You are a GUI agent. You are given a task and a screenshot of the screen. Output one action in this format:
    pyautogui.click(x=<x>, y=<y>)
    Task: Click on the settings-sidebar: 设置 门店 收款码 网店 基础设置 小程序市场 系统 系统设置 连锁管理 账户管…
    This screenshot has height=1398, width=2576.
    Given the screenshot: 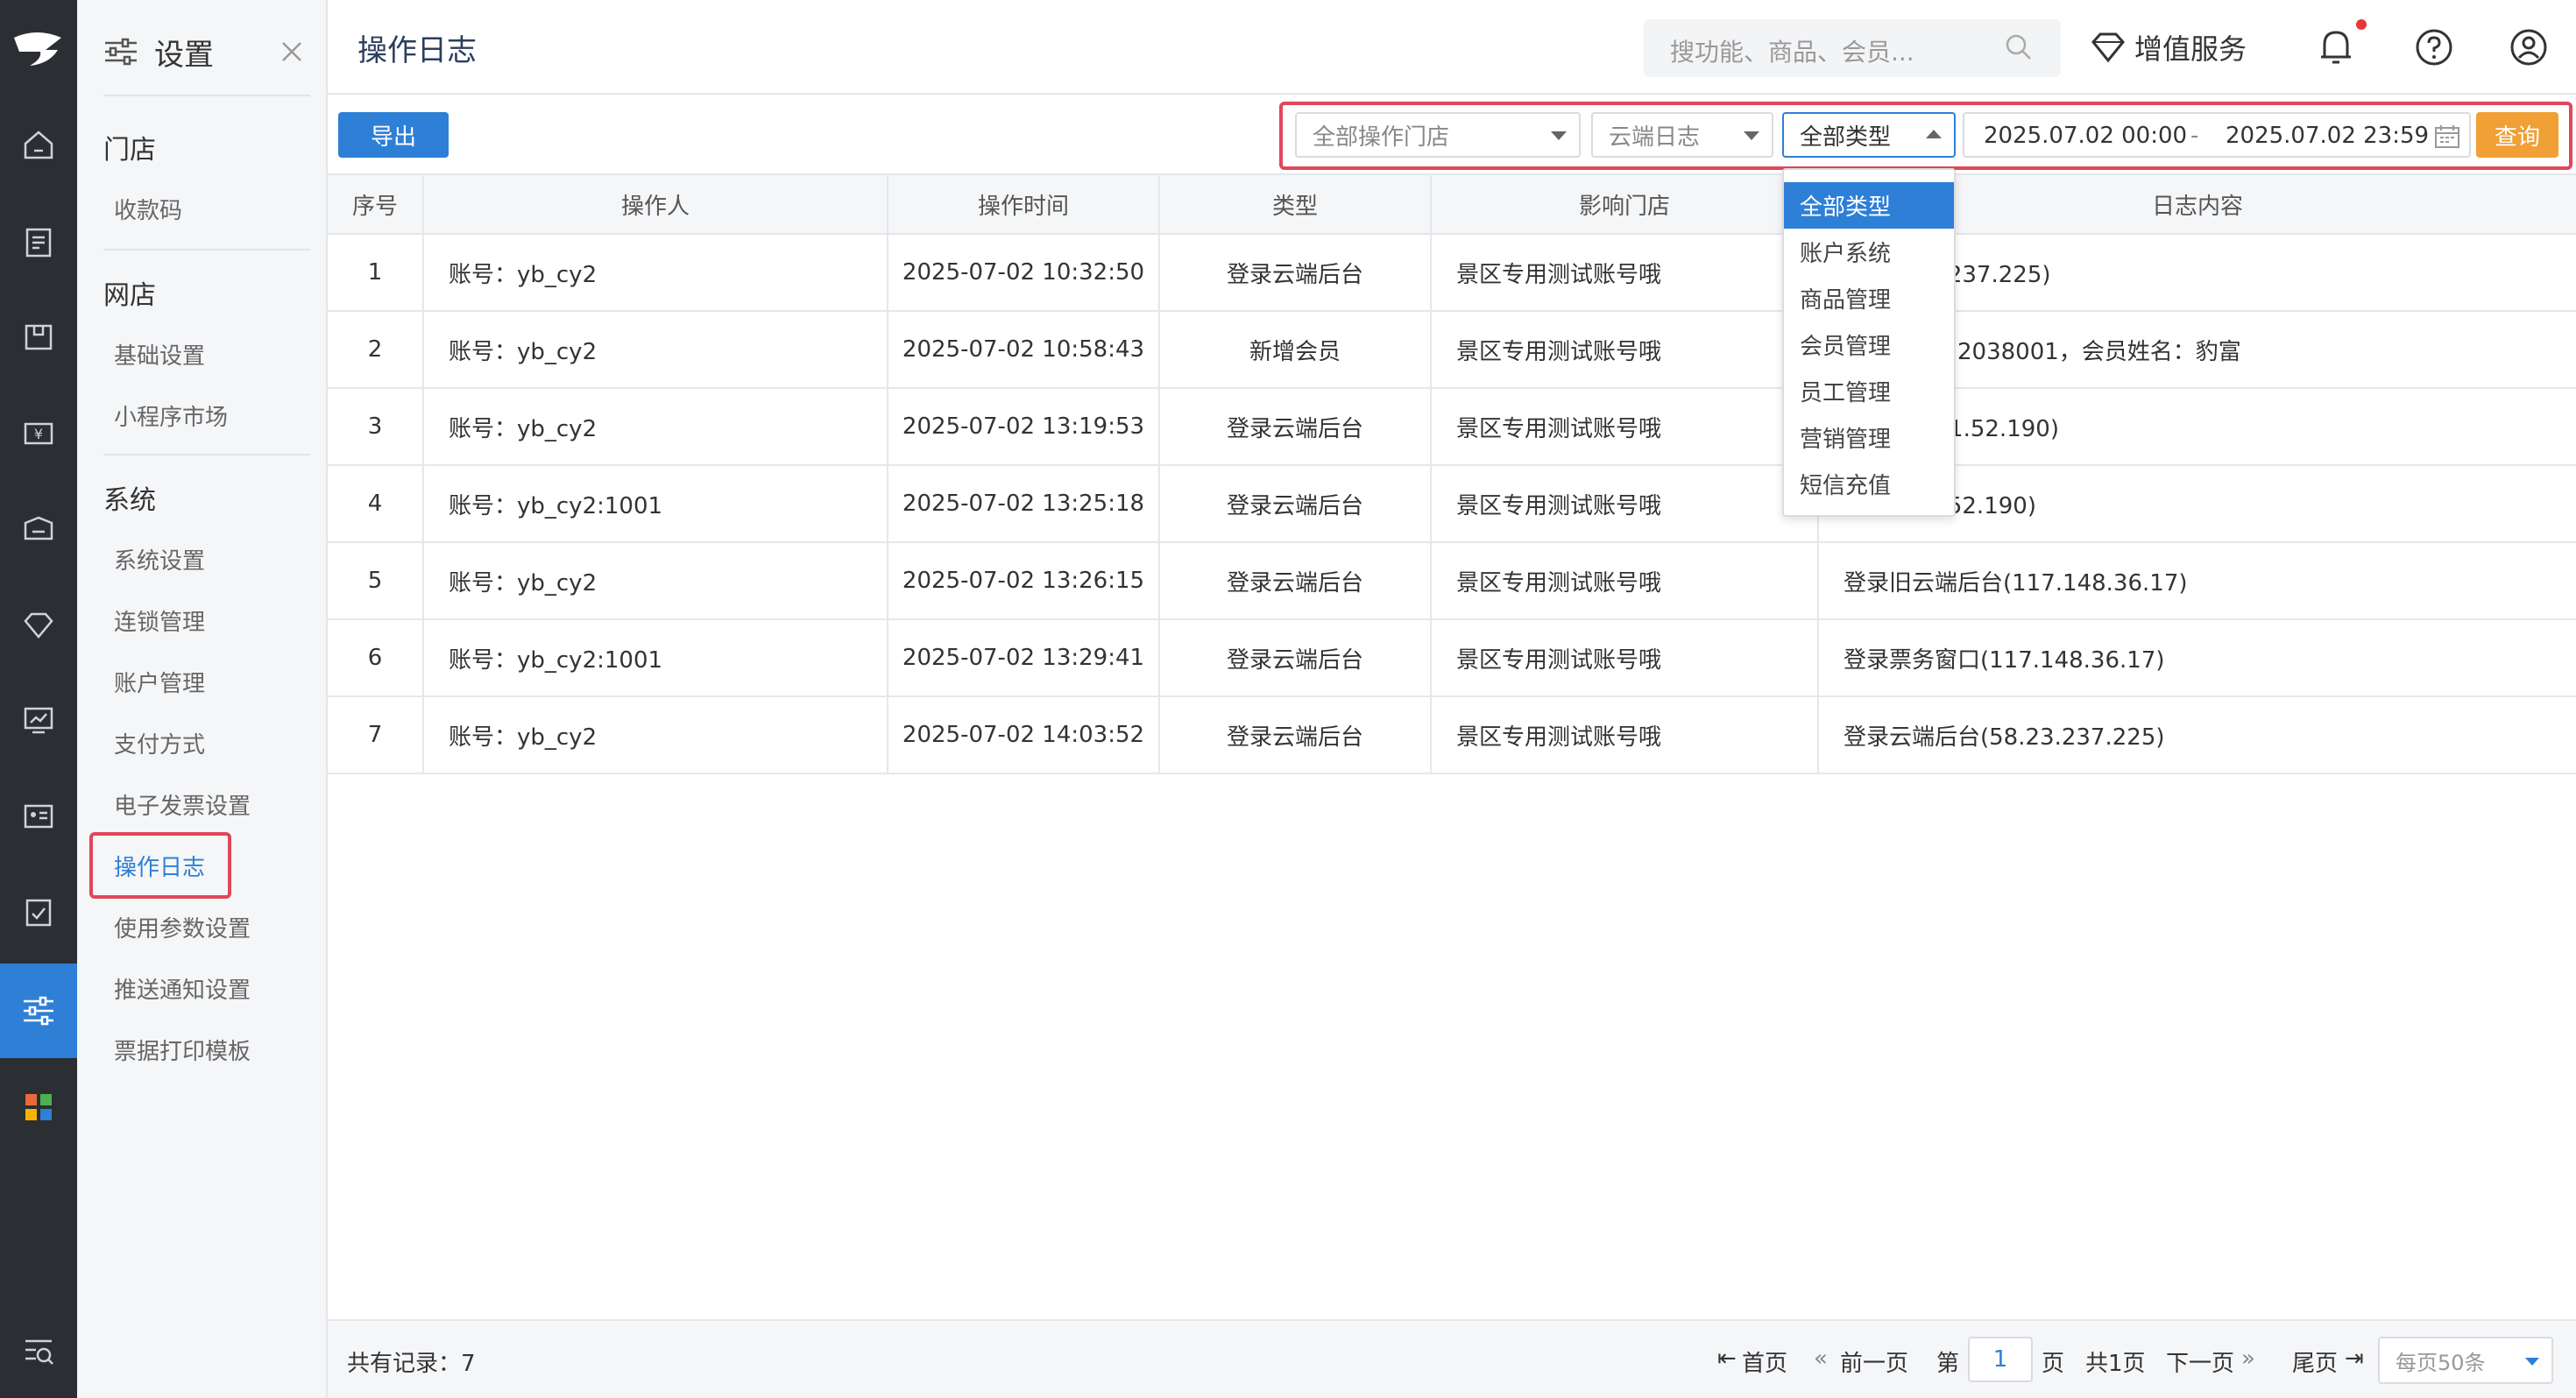 What is the action you would take?
    pyautogui.click(x=202, y=699)
    